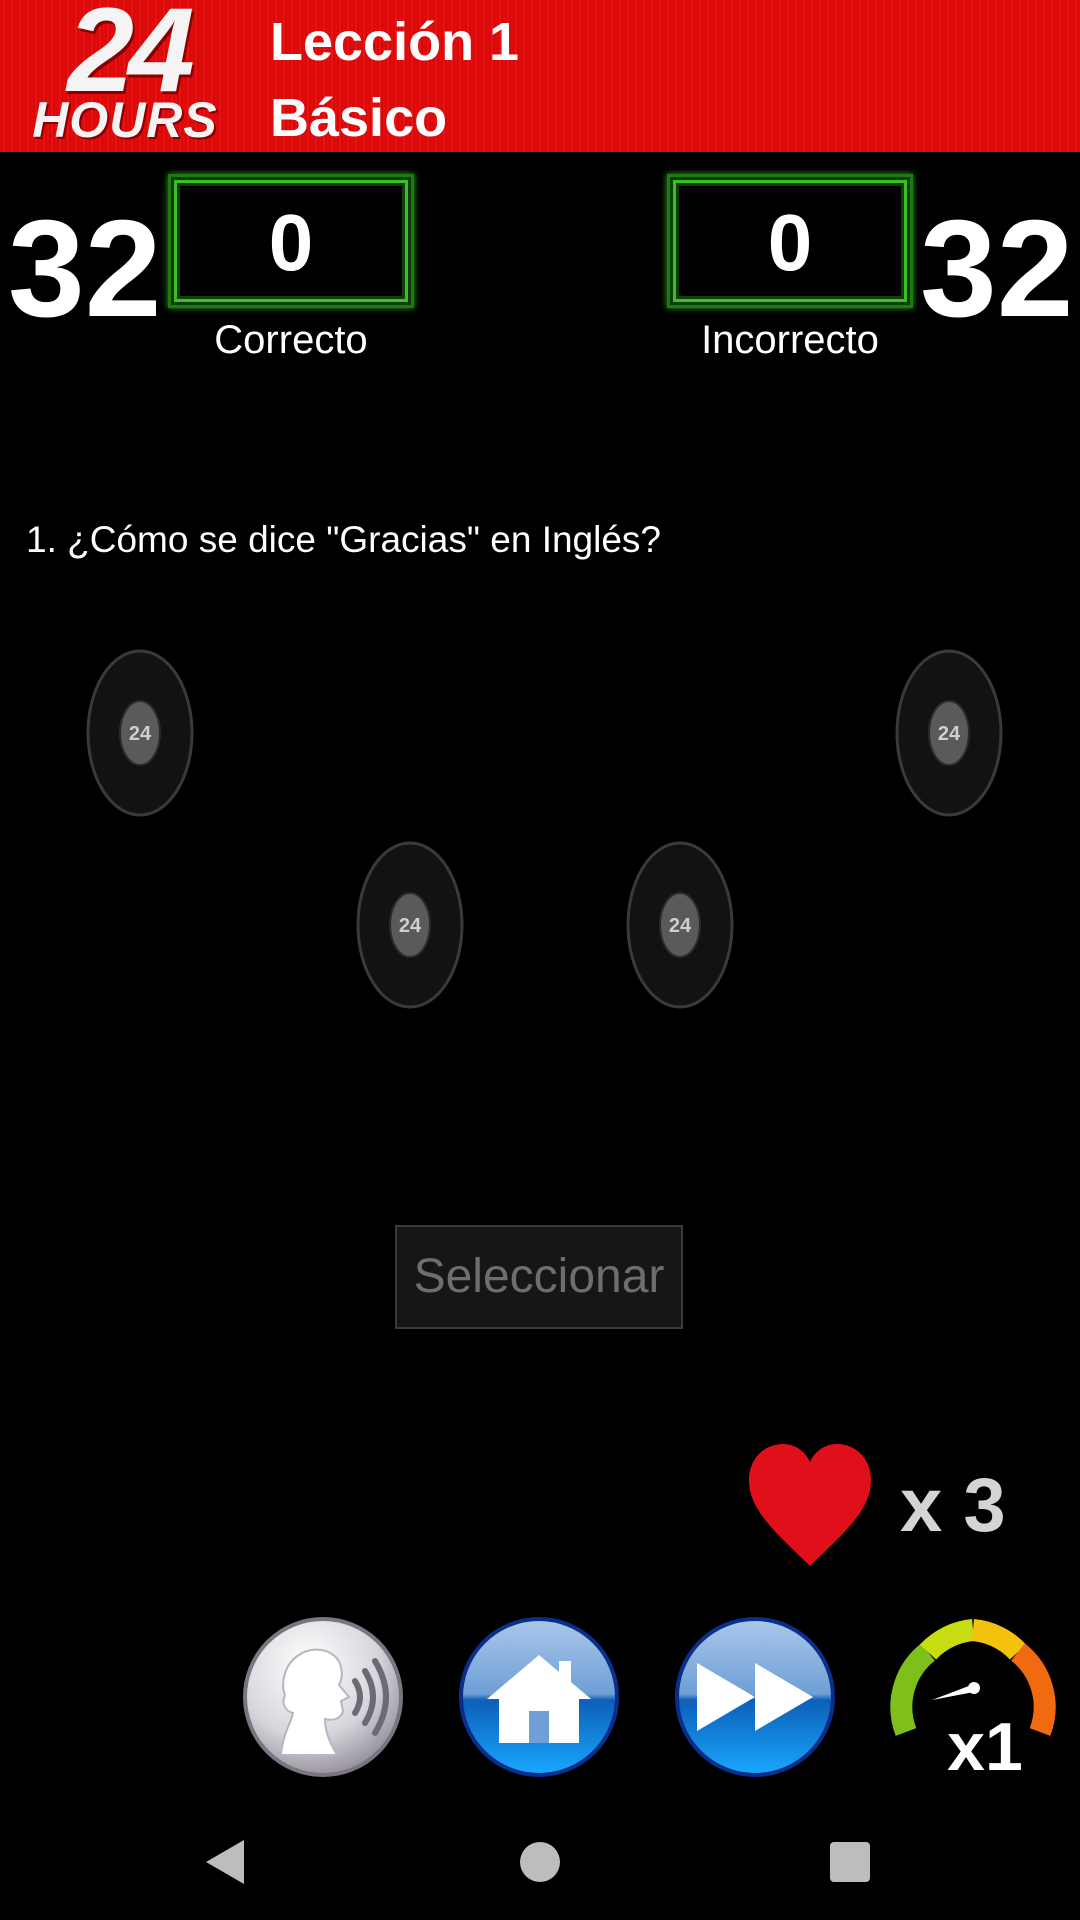 The image size is (1080, 1920). I want to click on total-questions-right: 32, so click(997, 269).